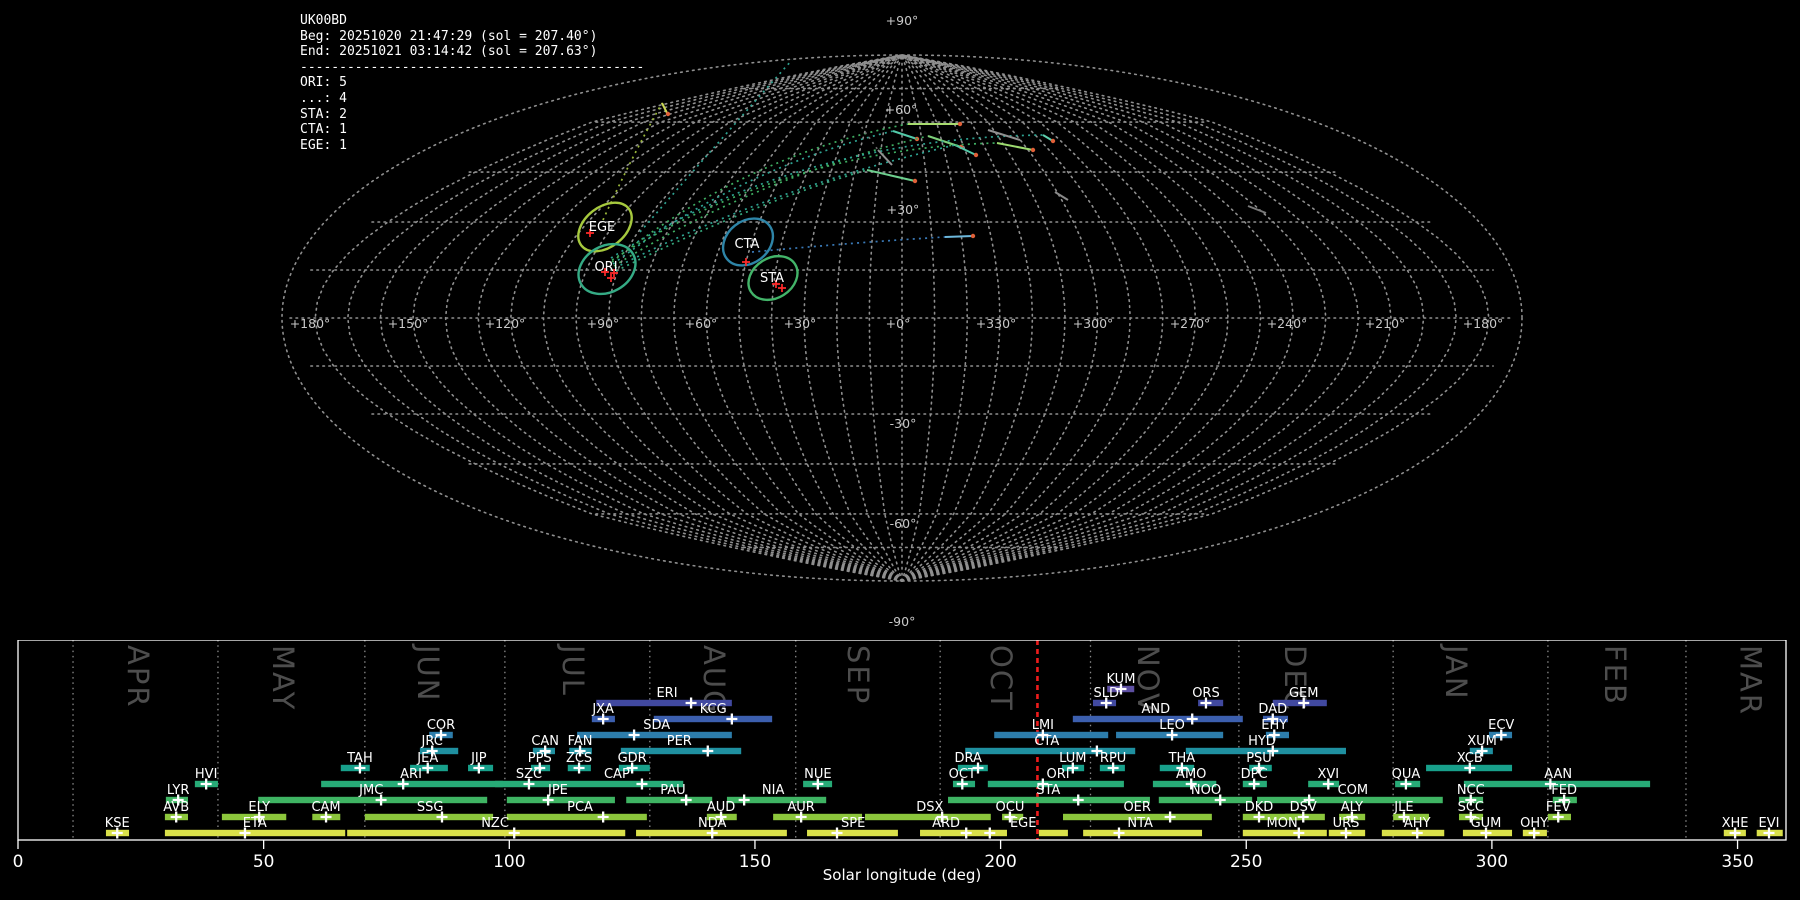 The height and width of the screenshot is (900, 1800). I want to click on shower-label-DSX: DSX, so click(929, 807).